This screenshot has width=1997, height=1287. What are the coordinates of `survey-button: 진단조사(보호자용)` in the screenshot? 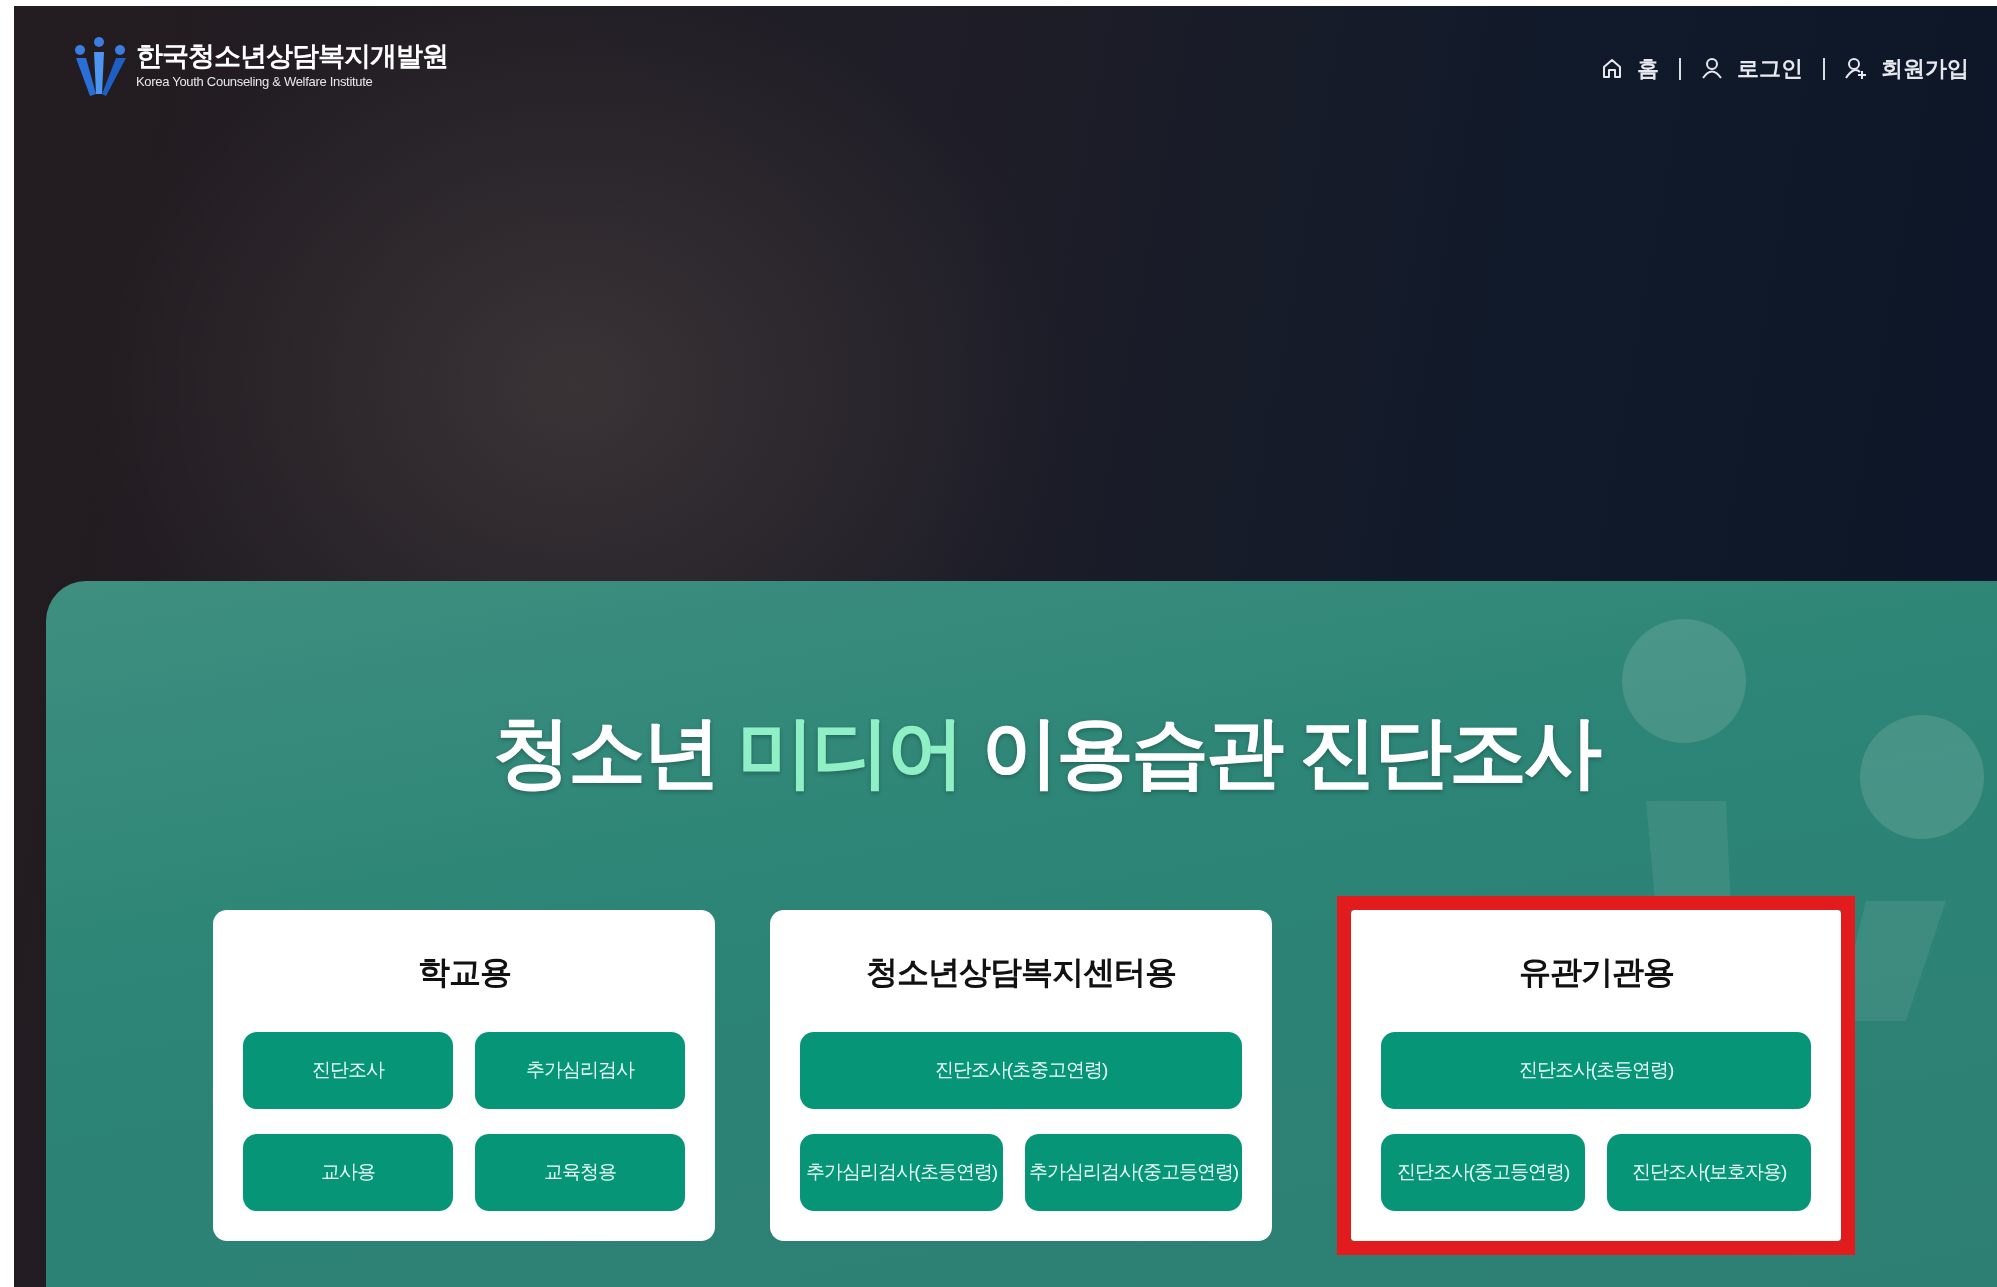 It's located at (1709, 1172).